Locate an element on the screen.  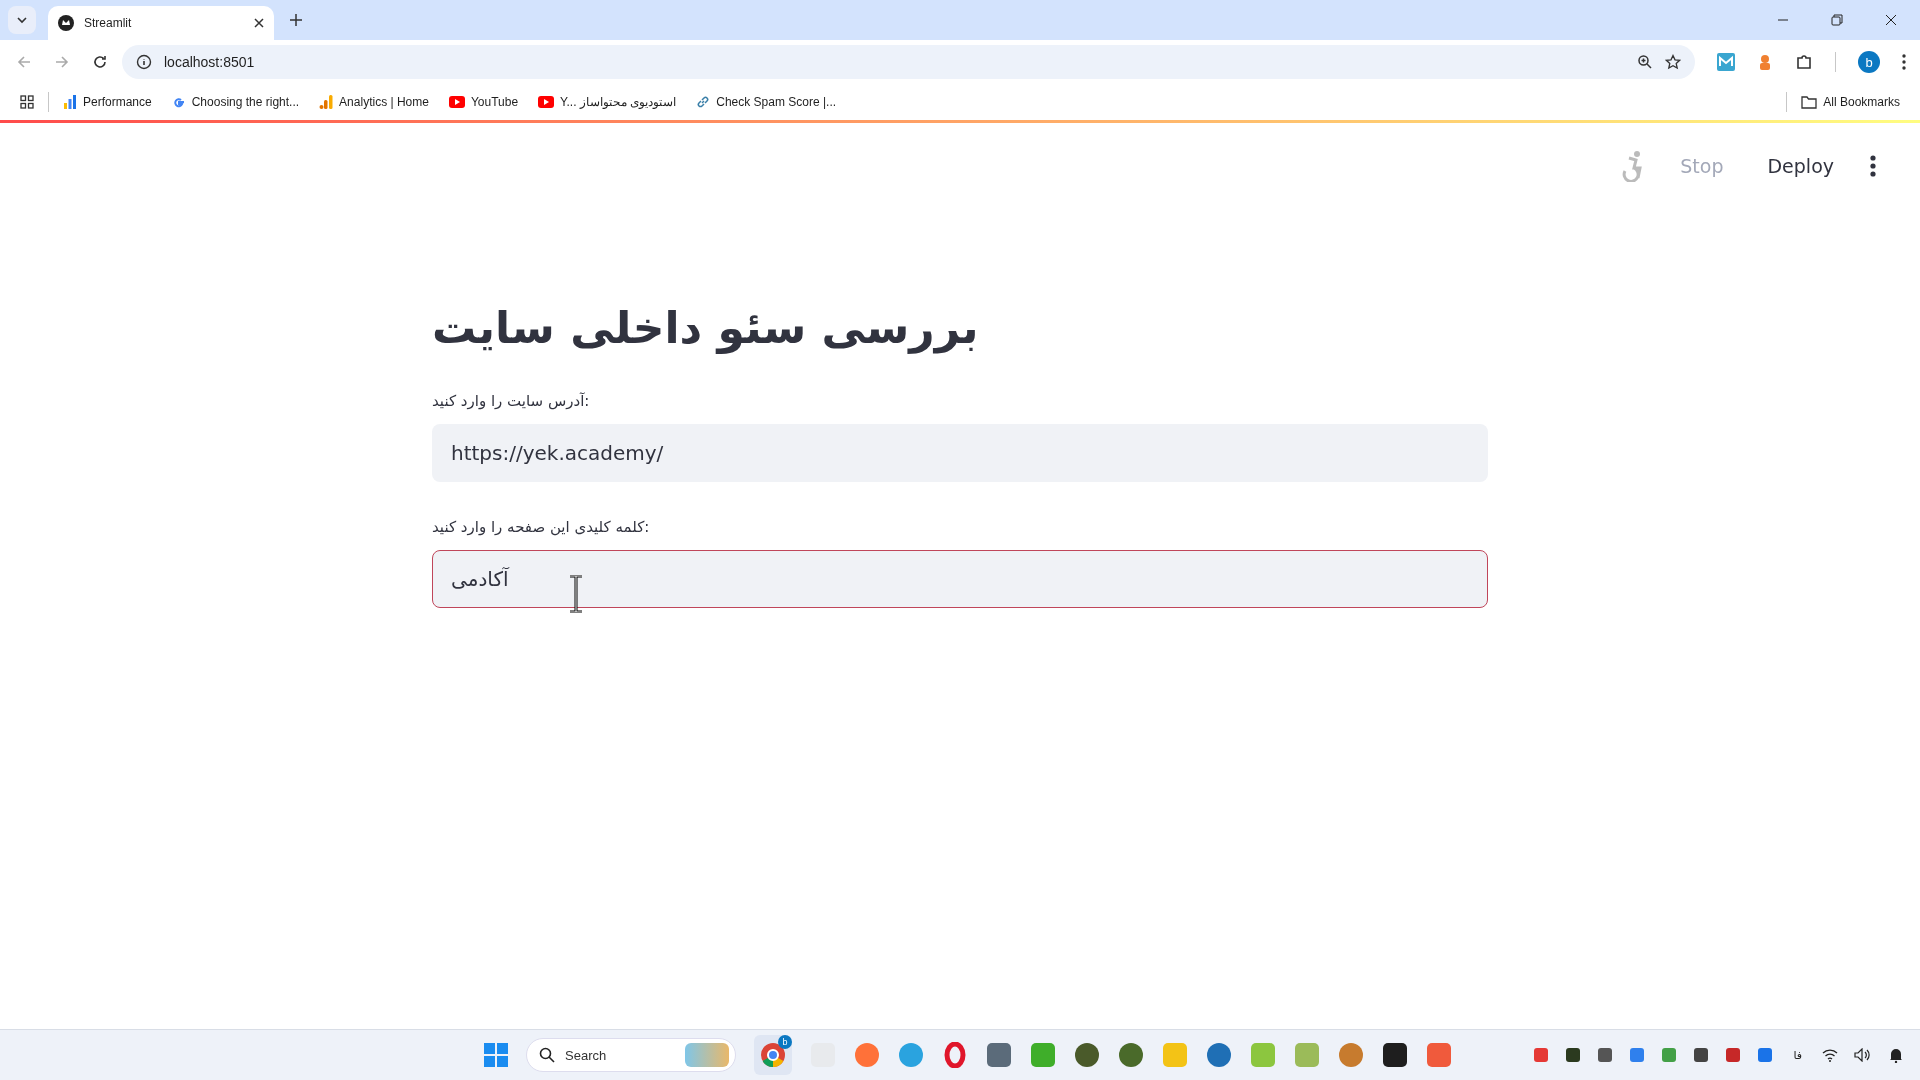
bookmark-link: Performance is located at coordinates (107, 102).